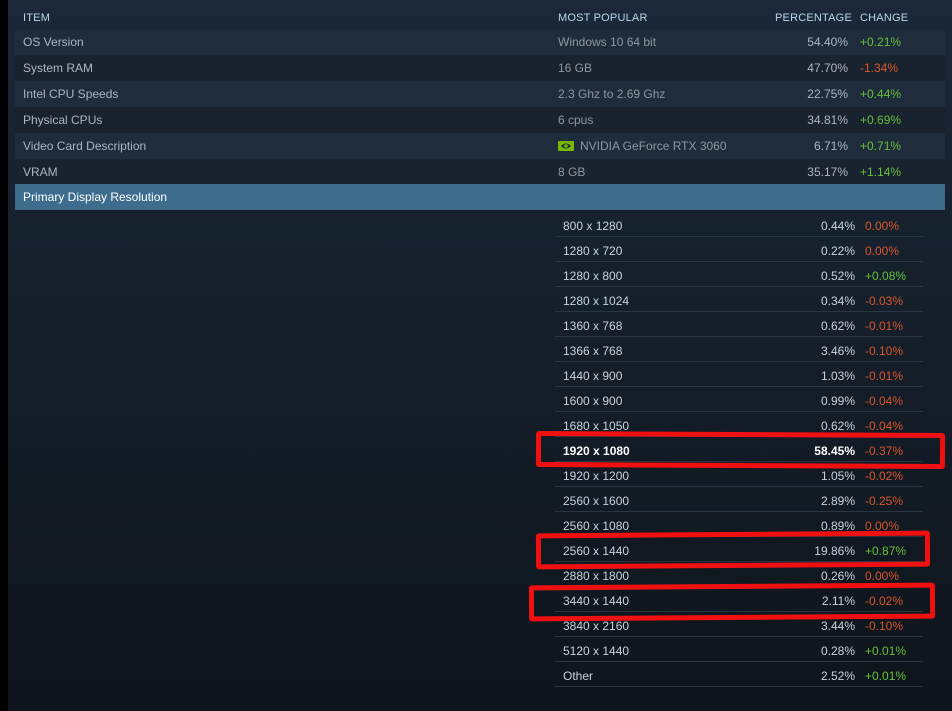 This screenshot has height=711, width=952. I want to click on row-popular: 16 GB, so click(575, 68).